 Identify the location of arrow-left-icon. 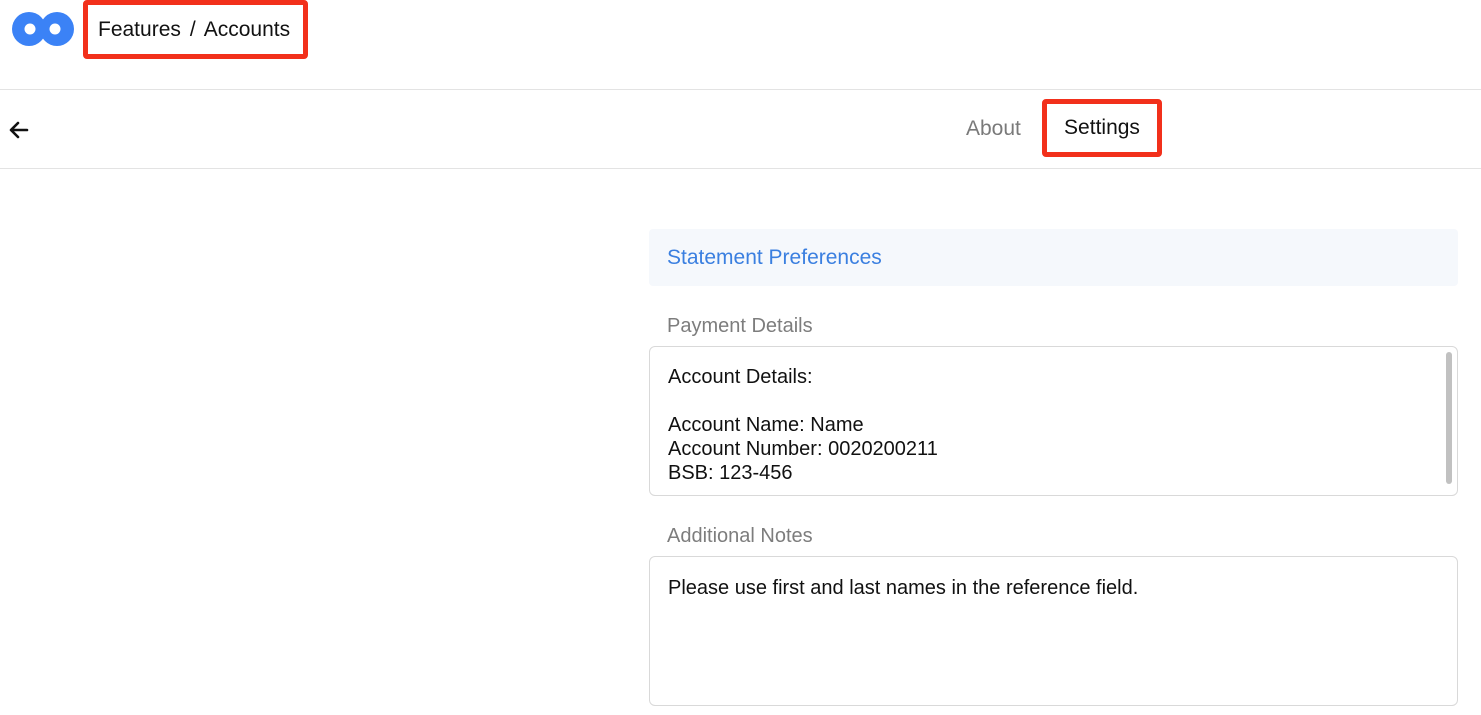
(19, 130).